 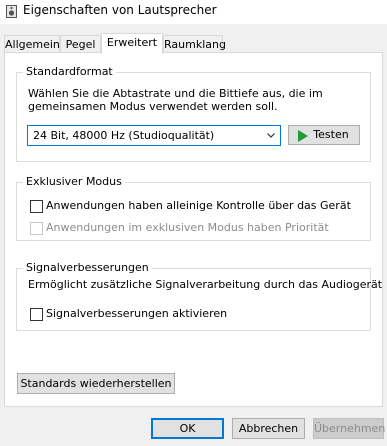 What do you see at coordinates (303, 136) in the screenshot?
I see `play-icon` at bounding box center [303, 136].